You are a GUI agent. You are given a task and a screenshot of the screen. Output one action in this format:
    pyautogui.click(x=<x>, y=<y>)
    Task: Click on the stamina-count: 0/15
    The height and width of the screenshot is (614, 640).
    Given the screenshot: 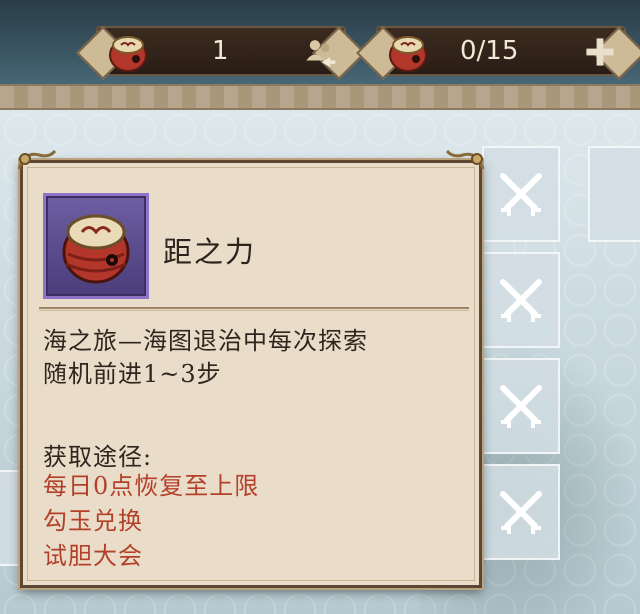 What is the action you would take?
    pyautogui.click(x=489, y=51)
    